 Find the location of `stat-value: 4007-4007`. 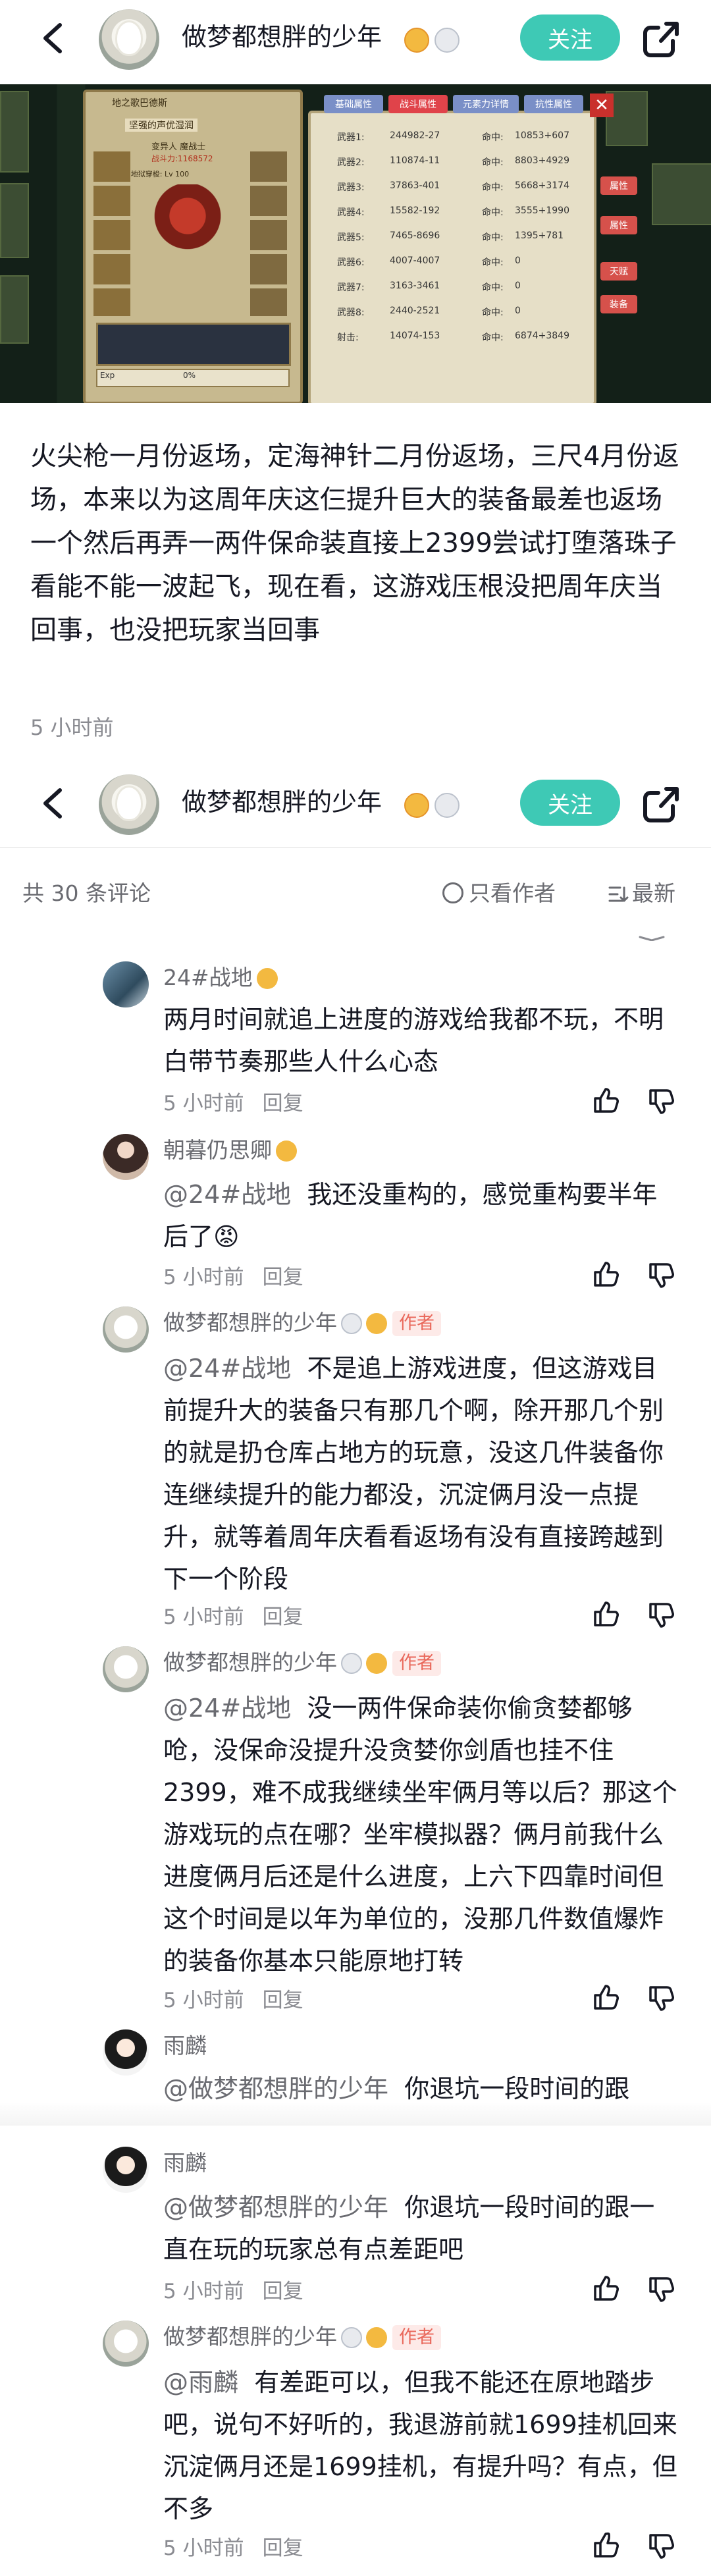

stat-value: 4007-4007 is located at coordinates (415, 260).